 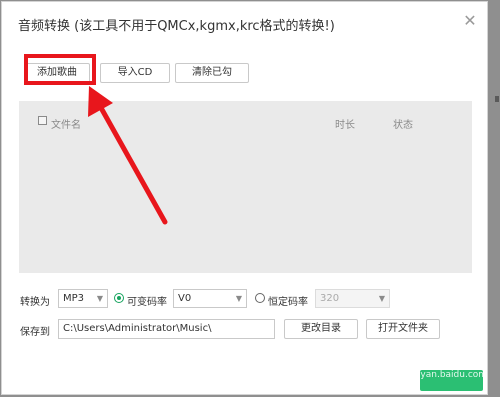 I want to click on convert-to-label: 转换为, so click(x=35, y=302).